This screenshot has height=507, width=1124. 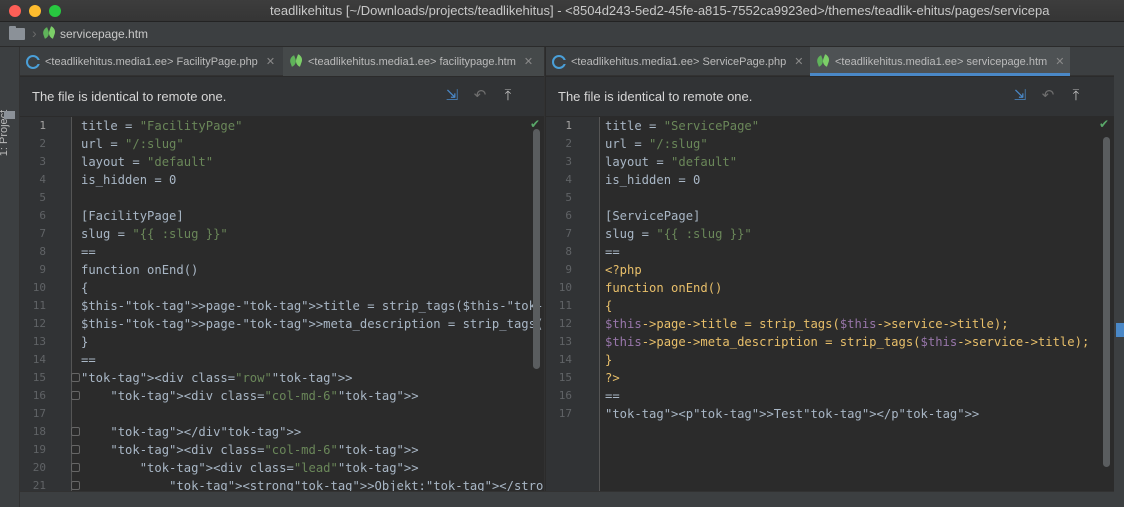 I want to click on navigation-bar: › servicepage.htm, so click(x=562, y=34).